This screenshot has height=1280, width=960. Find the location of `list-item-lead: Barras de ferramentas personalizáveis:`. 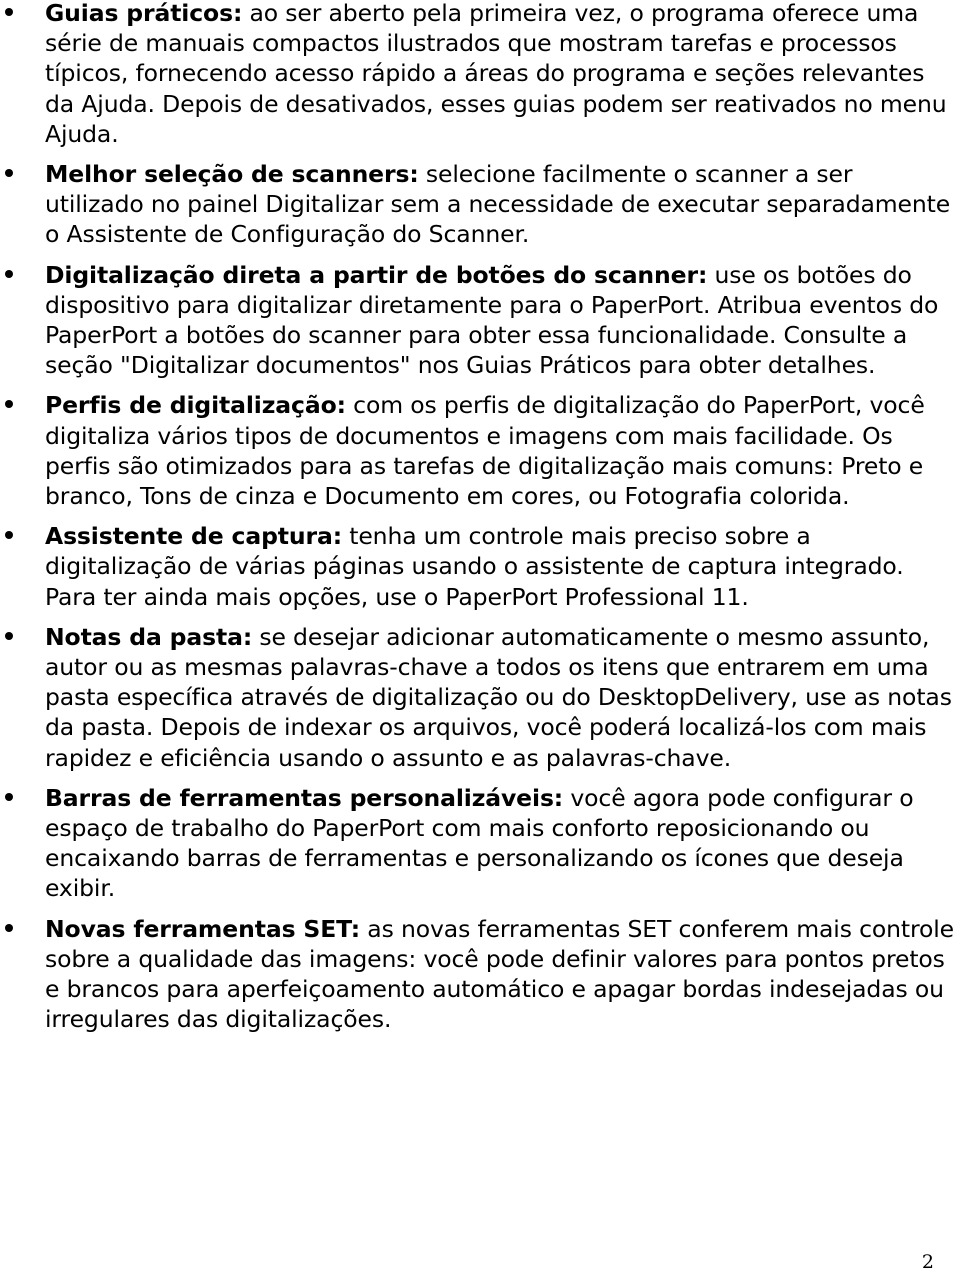

list-item-lead: Barras de ferramentas personalizáveis: is located at coordinates (304, 797).